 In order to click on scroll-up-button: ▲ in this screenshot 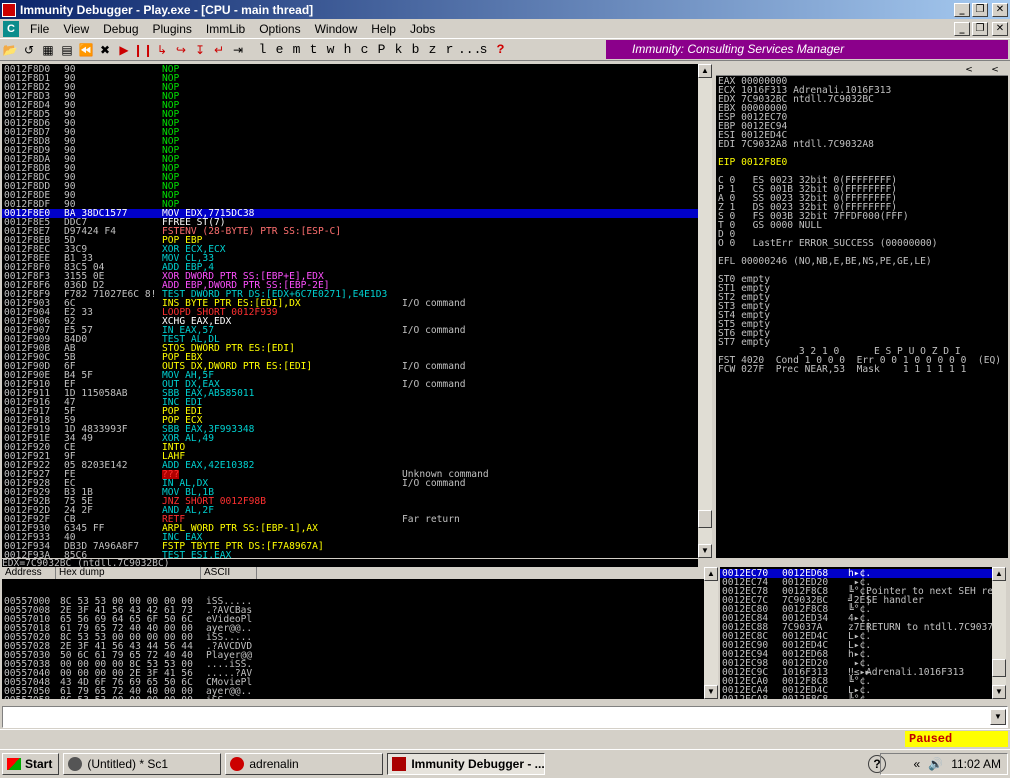, I will do `click(711, 574)`.